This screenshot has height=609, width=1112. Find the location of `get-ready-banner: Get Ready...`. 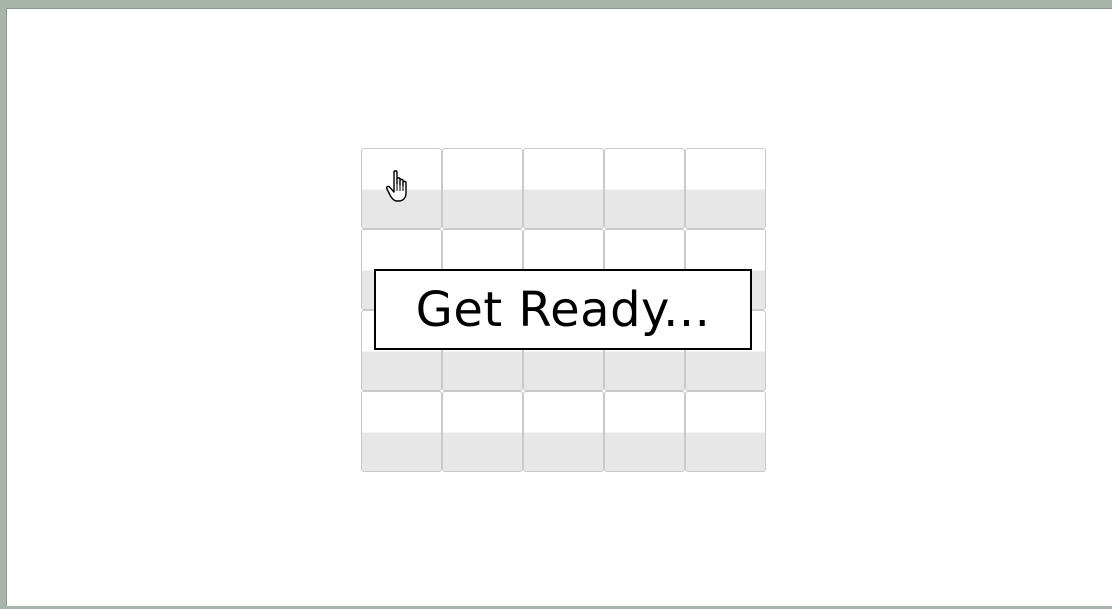

get-ready-banner: Get Ready... is located at coordinates (563, 309).